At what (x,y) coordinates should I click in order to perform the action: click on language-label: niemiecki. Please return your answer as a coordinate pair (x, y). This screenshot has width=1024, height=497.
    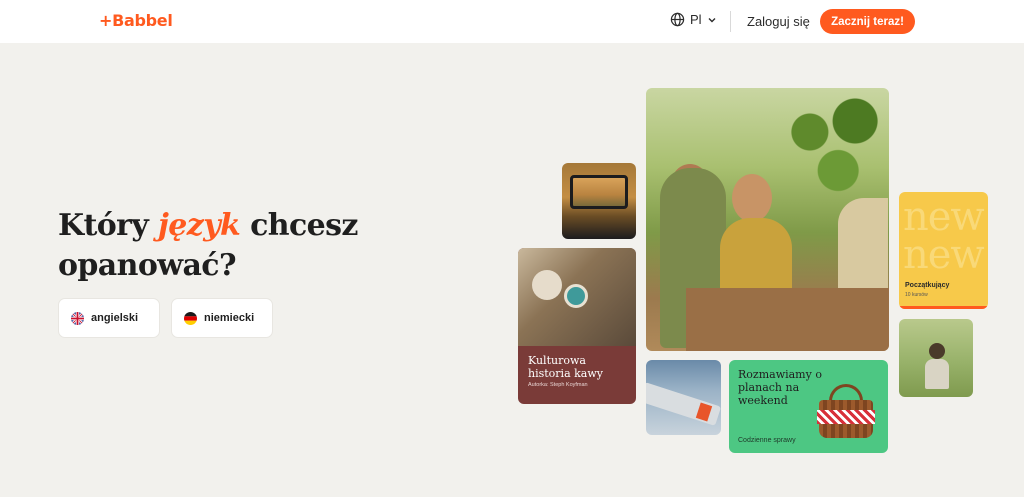
    Looking at the image, I should click on (229, 318).